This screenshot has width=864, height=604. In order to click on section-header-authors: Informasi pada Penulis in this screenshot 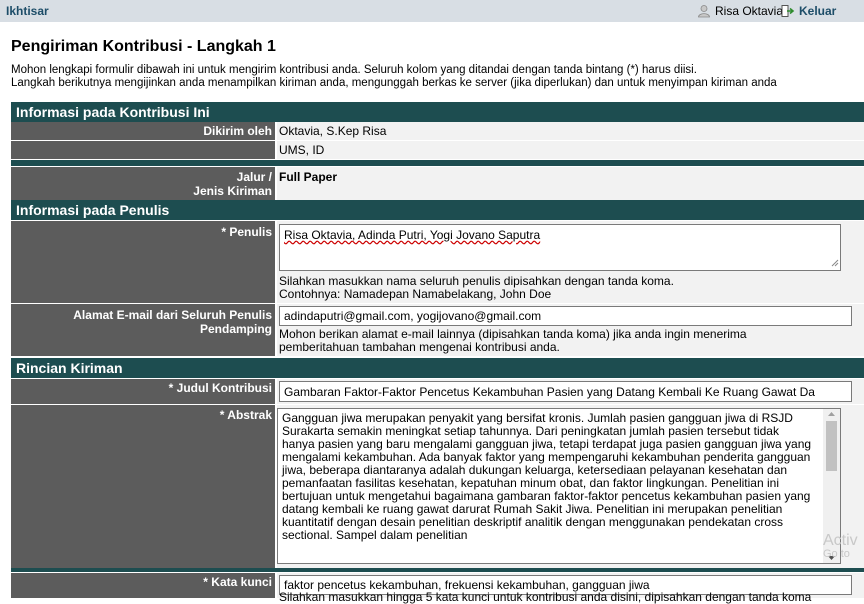, I will do `click(437, 210)`.